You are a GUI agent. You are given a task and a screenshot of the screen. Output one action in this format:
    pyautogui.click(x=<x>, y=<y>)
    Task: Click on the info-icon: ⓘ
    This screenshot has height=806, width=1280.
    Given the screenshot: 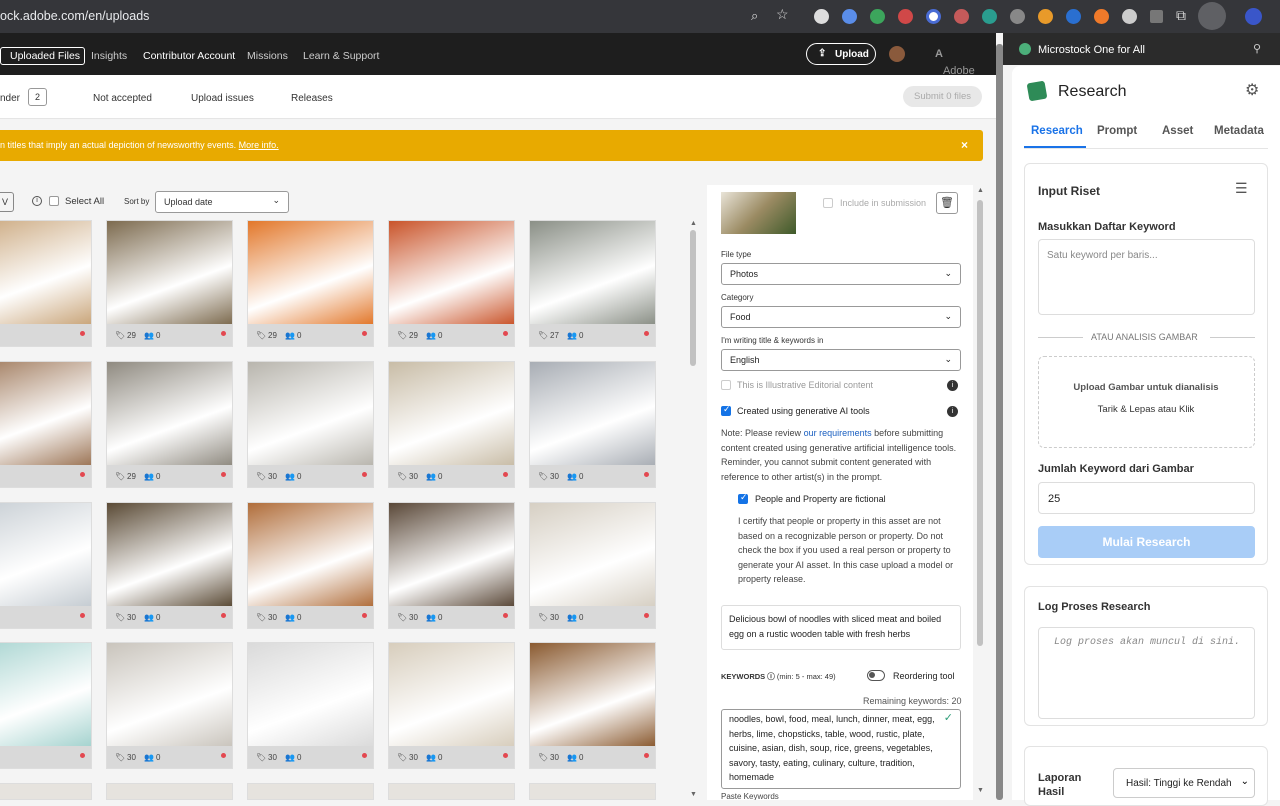 What is the action you would take?
    pyautogui.click(x=771, y=676)
    